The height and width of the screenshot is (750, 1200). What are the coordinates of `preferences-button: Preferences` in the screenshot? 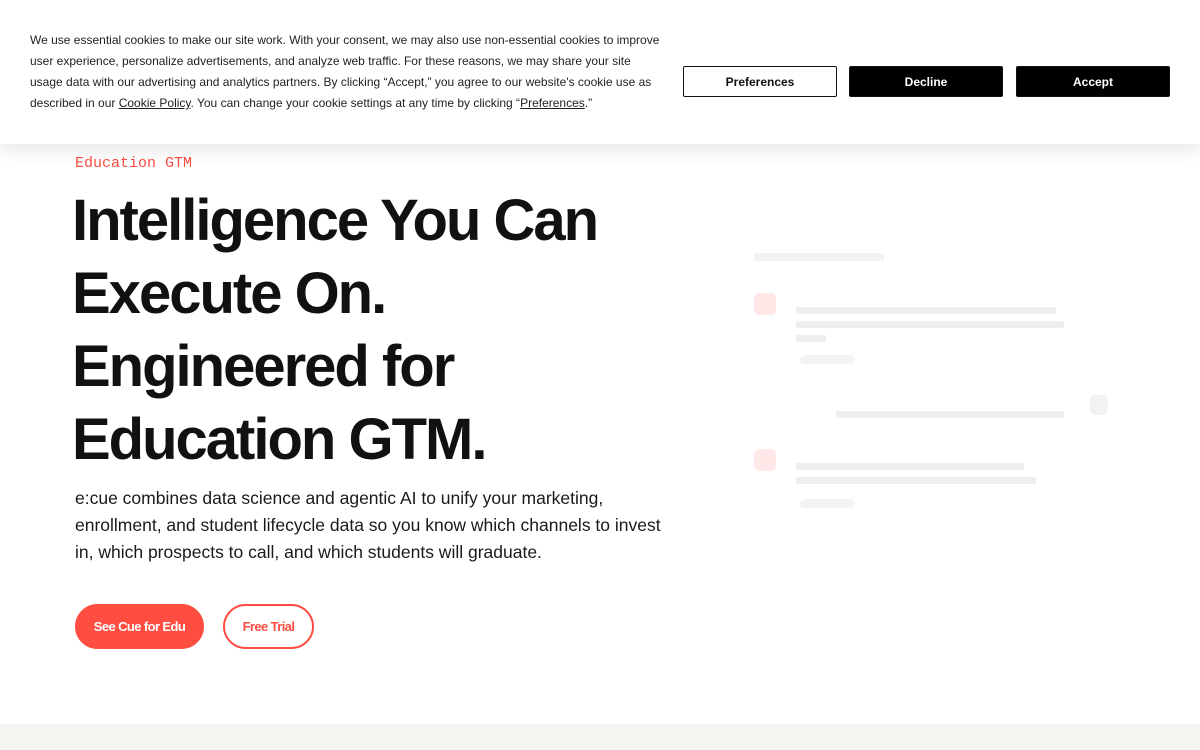 It's located at (760, 81).